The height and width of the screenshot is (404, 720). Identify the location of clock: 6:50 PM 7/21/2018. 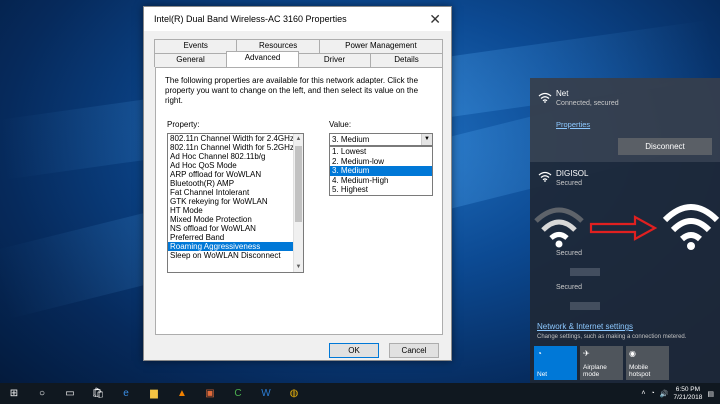
(687, 394).